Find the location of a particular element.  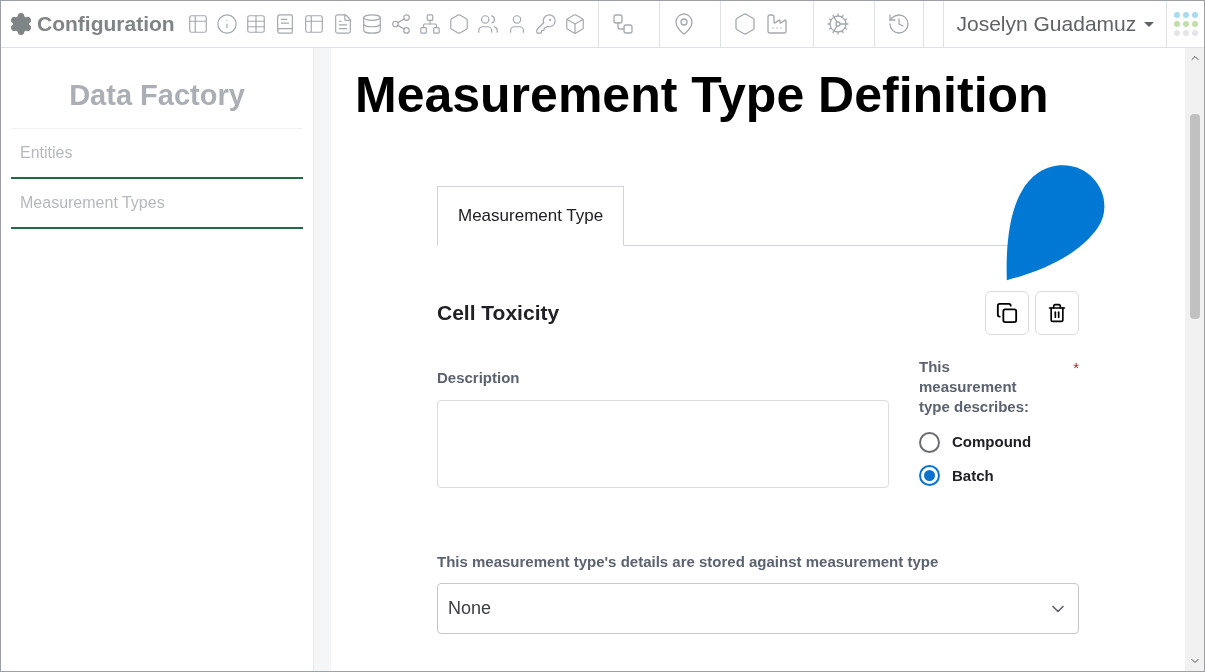

trash-icon is located at coordinates (1057, 313).